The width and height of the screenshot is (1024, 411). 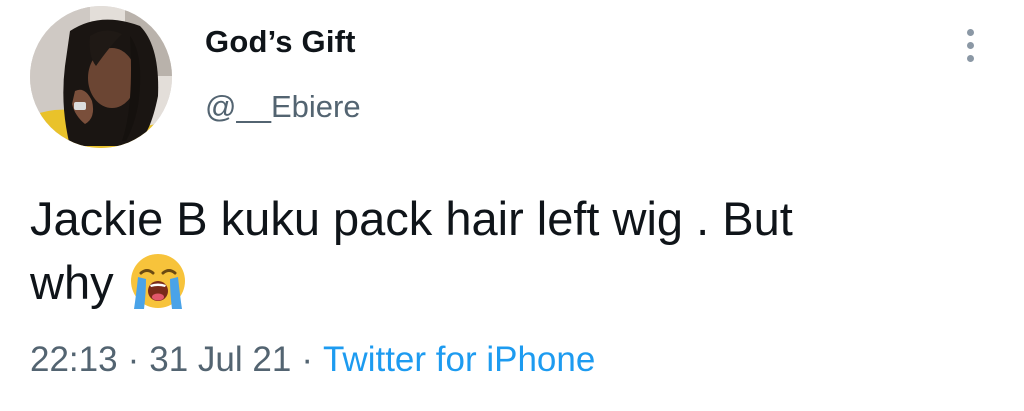 I want to click on avatar, so click(x=101, y=77).